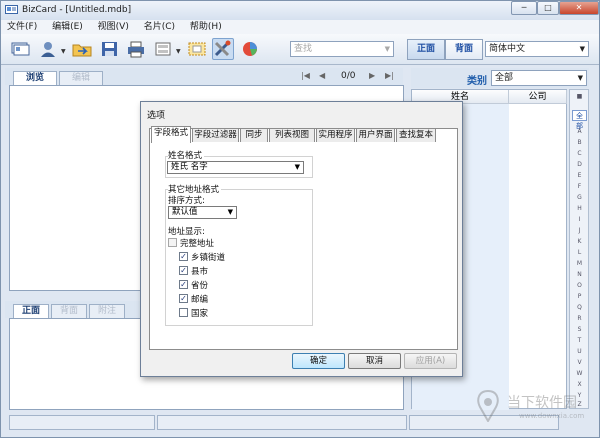 The height and width of the screenshot is (438, 600). Describe the element at coordinates (548, 8) in the screenshot. I see `maximize-button: □` at that location.